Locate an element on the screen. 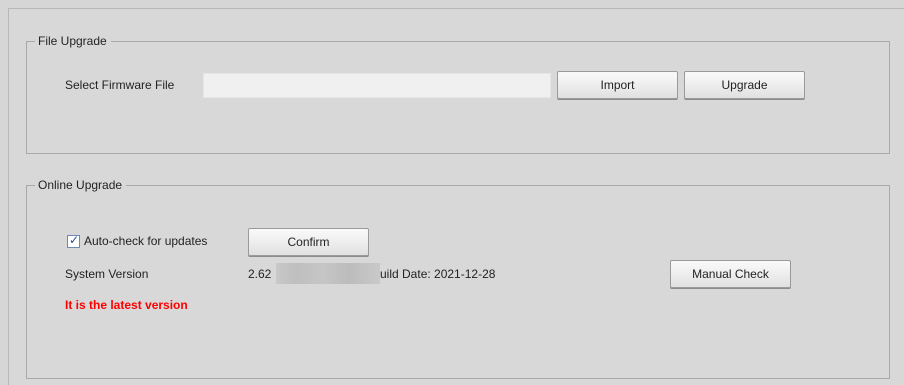 The height and width of the screenshot is (385, 904). import-button: Import is located at coordinates (617, 85).